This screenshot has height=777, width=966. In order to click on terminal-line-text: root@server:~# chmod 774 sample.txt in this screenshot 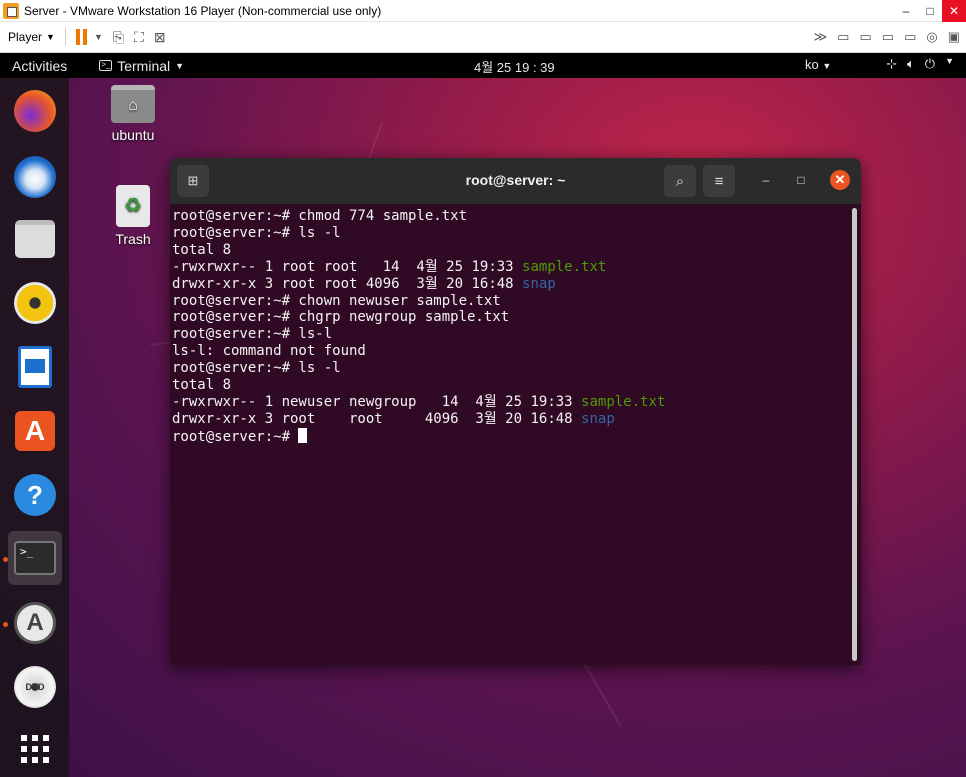, I will do `click(320, 216)`.